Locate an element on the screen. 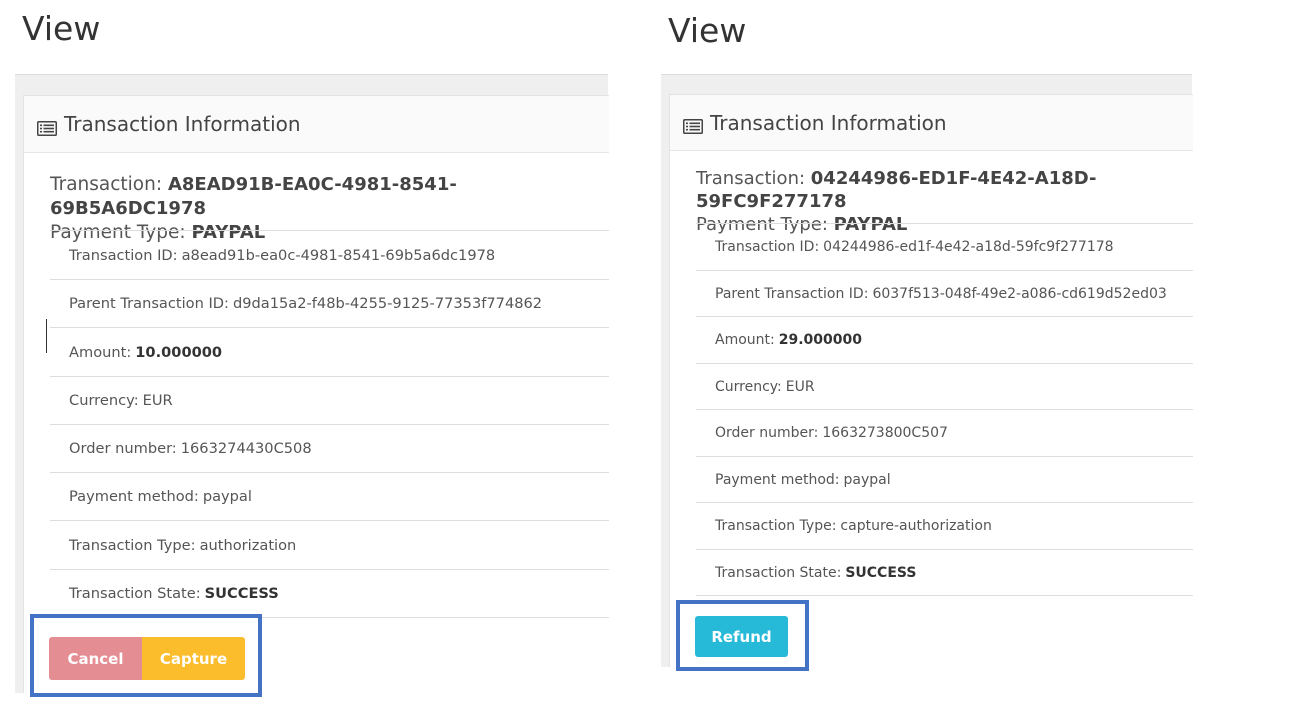 Image resolution: width=1306 pixels, height=713 pixels. list-item-amount: Amount: 10.000000 is located at coordinates (329, 351).